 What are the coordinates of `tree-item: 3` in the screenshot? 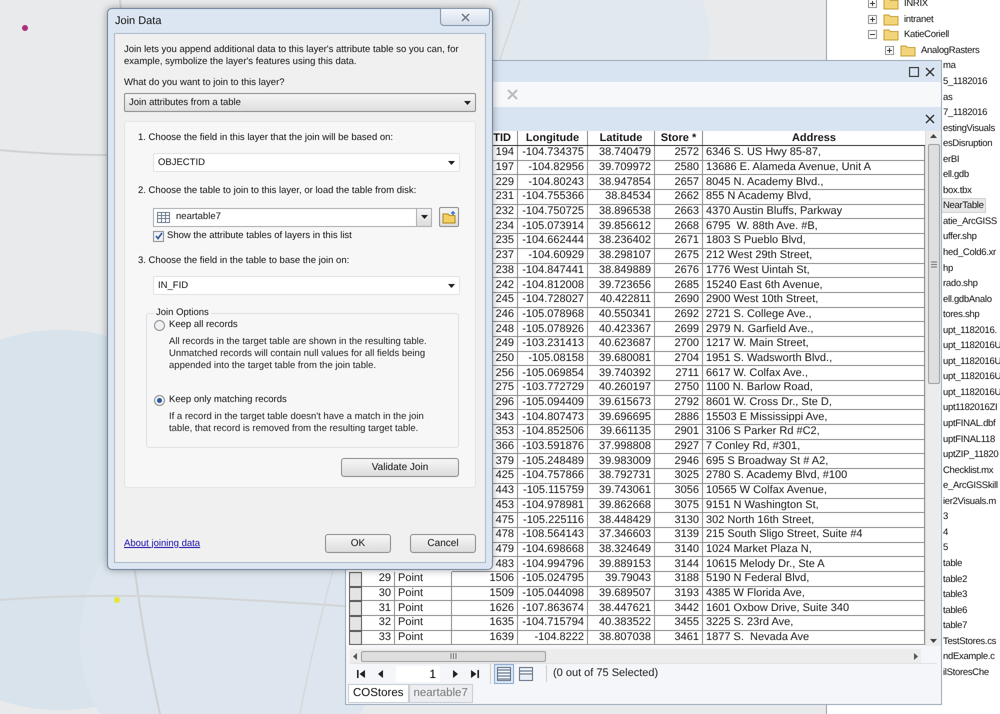 It's located at (945, 516).